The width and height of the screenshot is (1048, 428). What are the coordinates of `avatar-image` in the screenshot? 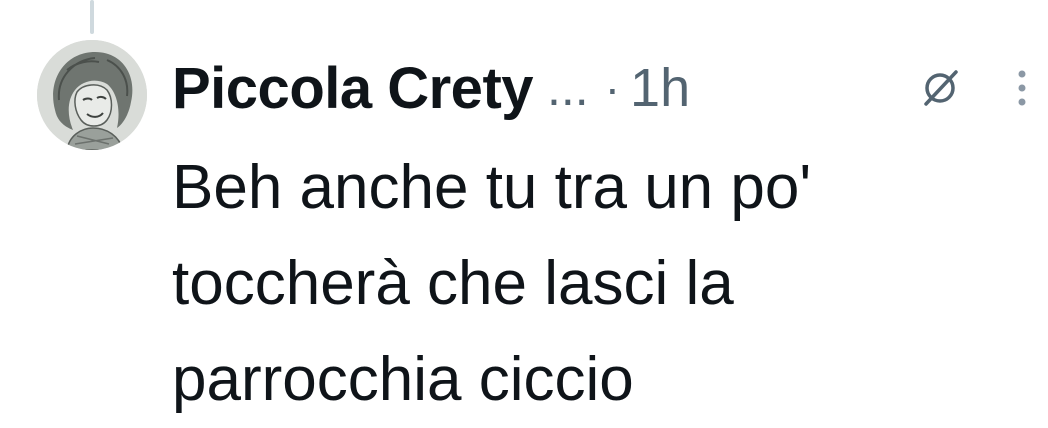 It's located at (92, 95).